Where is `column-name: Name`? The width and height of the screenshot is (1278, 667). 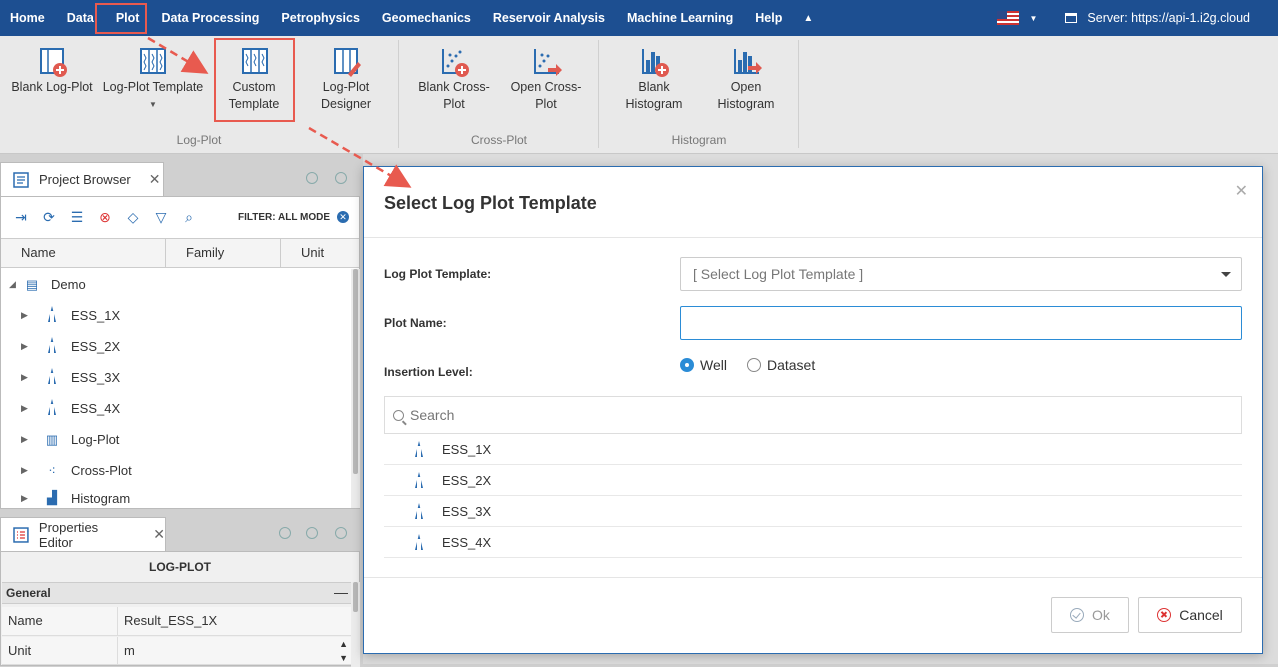 column-name: Name is located at coordinates (83, 253).